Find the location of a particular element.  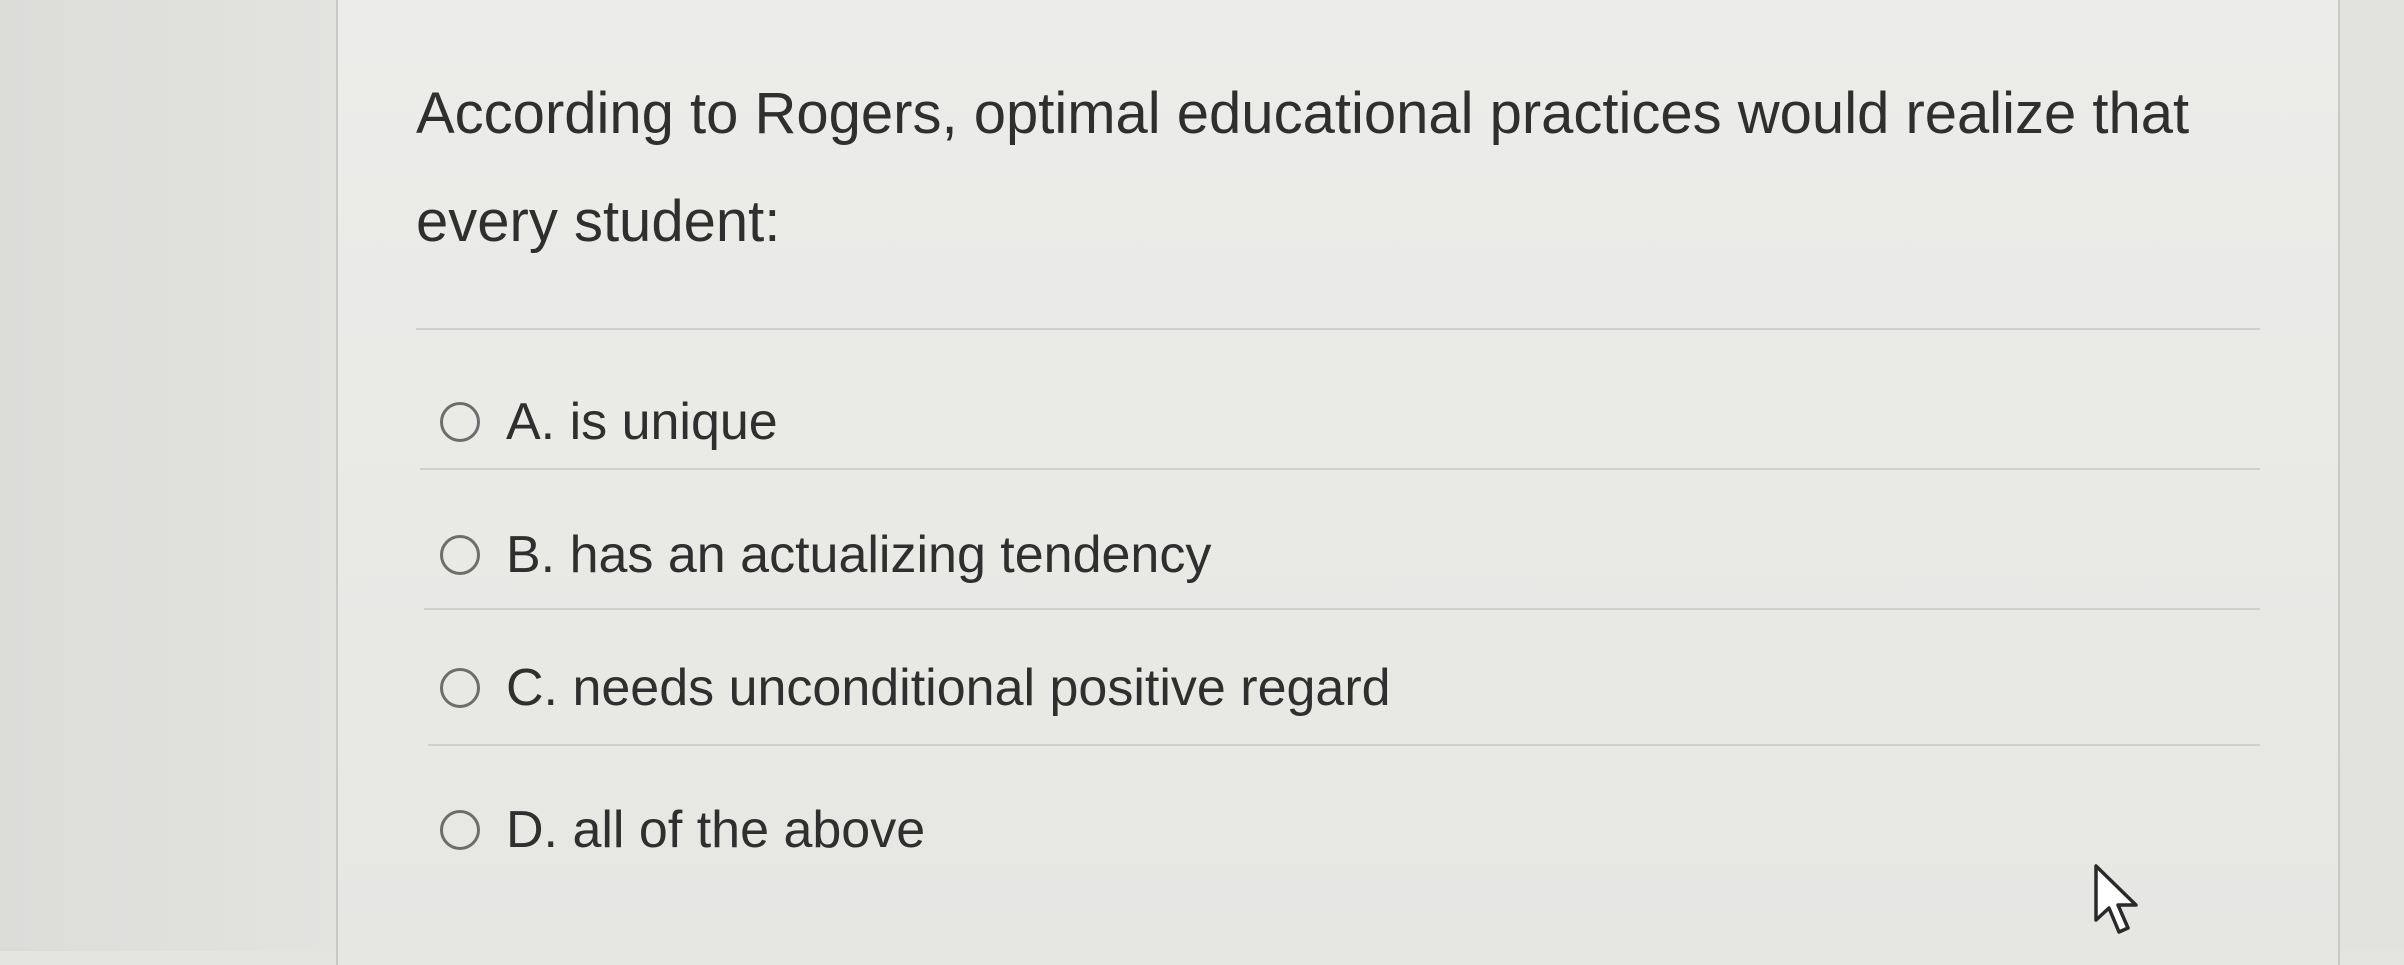

page-background-right is located at coordinates (2372, 475).